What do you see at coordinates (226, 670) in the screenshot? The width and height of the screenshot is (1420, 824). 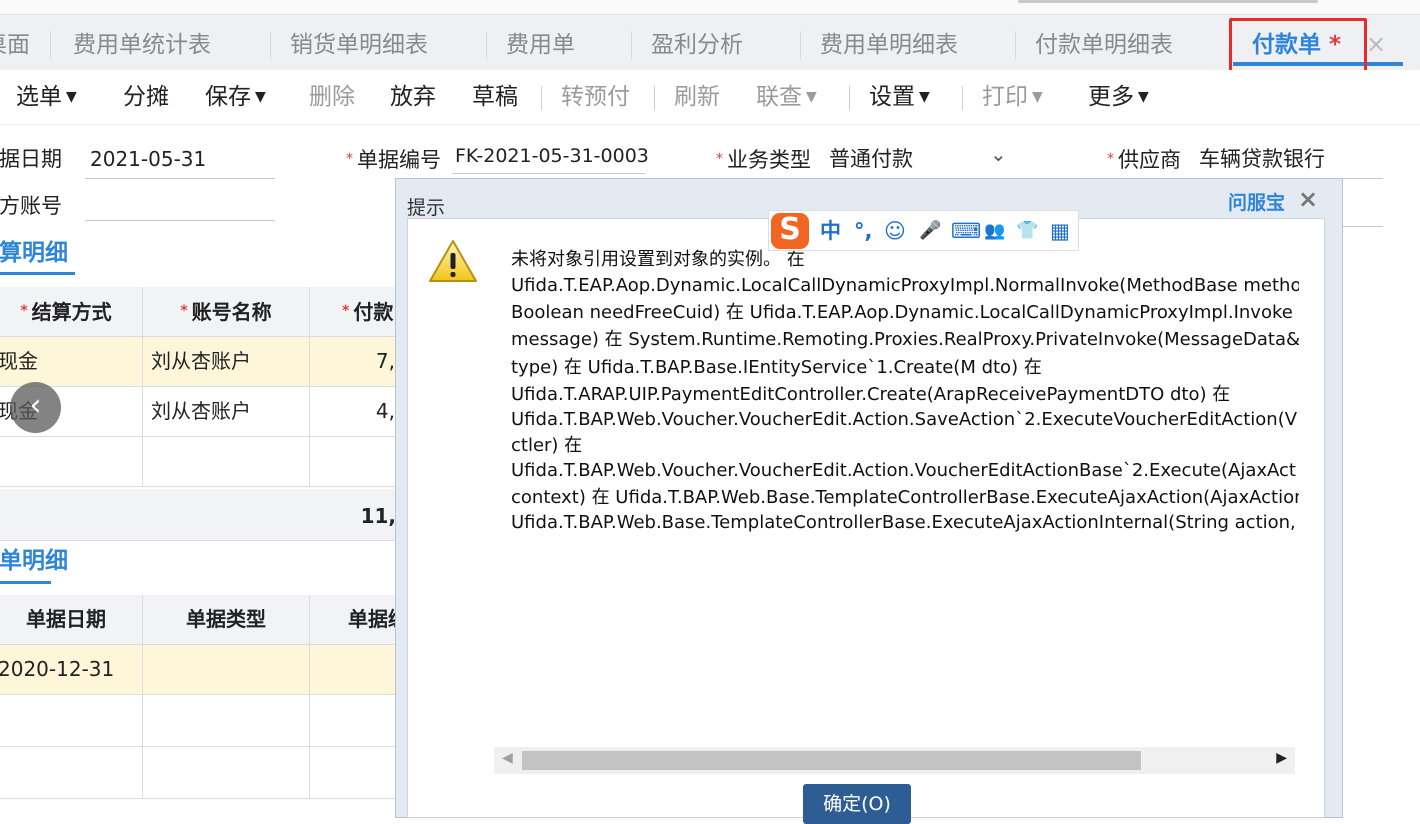 I see `source-cell-type` at bounding box center [226, 670].